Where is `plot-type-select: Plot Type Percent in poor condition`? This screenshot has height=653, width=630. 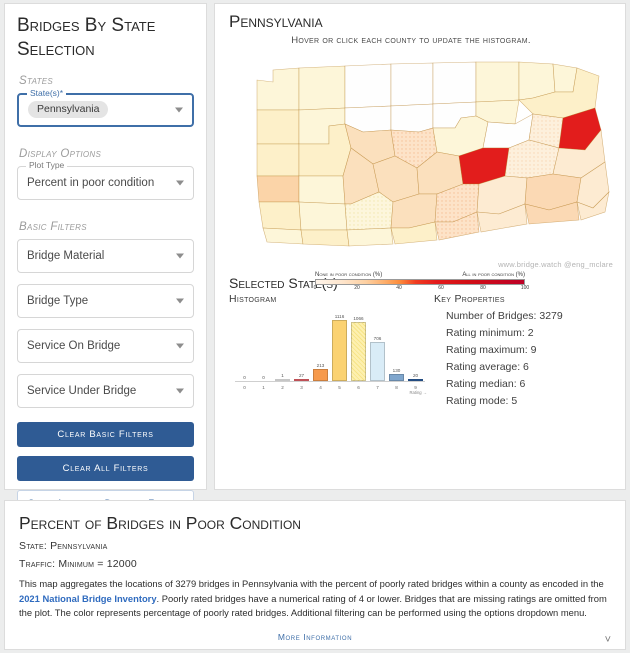 plot-type-select: Plot Type Percent in poor condition is located at coordinates (105, 180).